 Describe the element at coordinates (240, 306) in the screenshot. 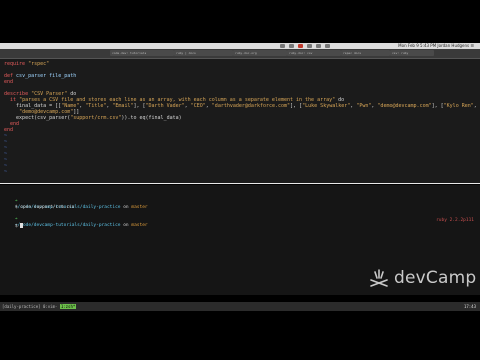

I see `tmux-status-bar: [daily-practice] 0:vim- 1:zsh* 17:43` at that location.